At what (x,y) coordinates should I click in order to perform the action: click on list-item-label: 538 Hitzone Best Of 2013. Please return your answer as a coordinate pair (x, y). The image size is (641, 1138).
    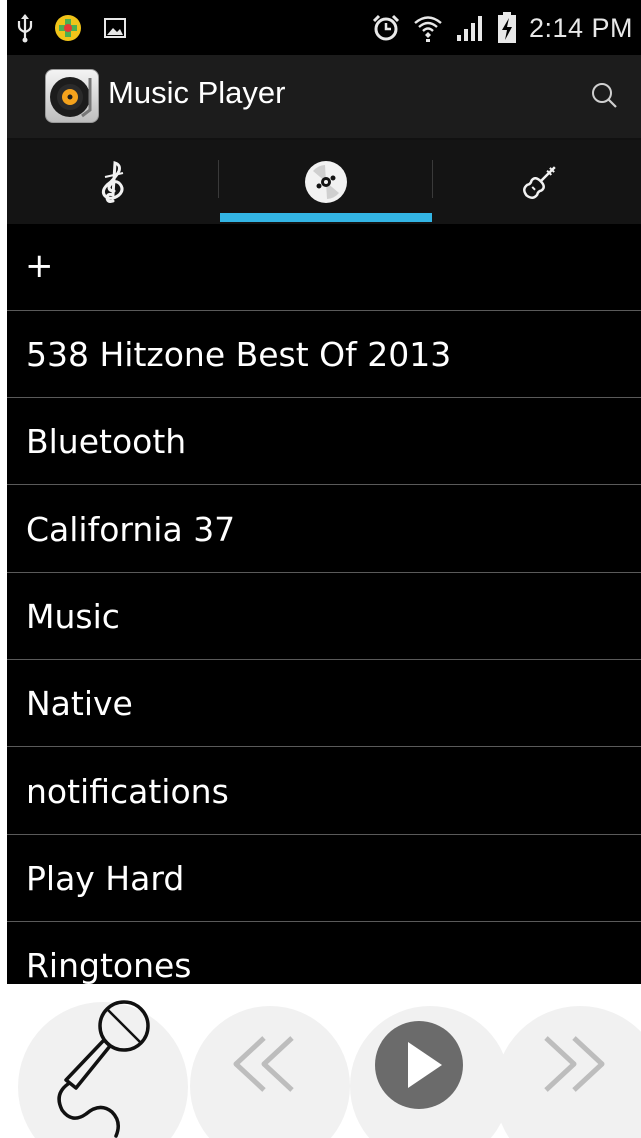
    Looking at the image, I should click on (239, 354).